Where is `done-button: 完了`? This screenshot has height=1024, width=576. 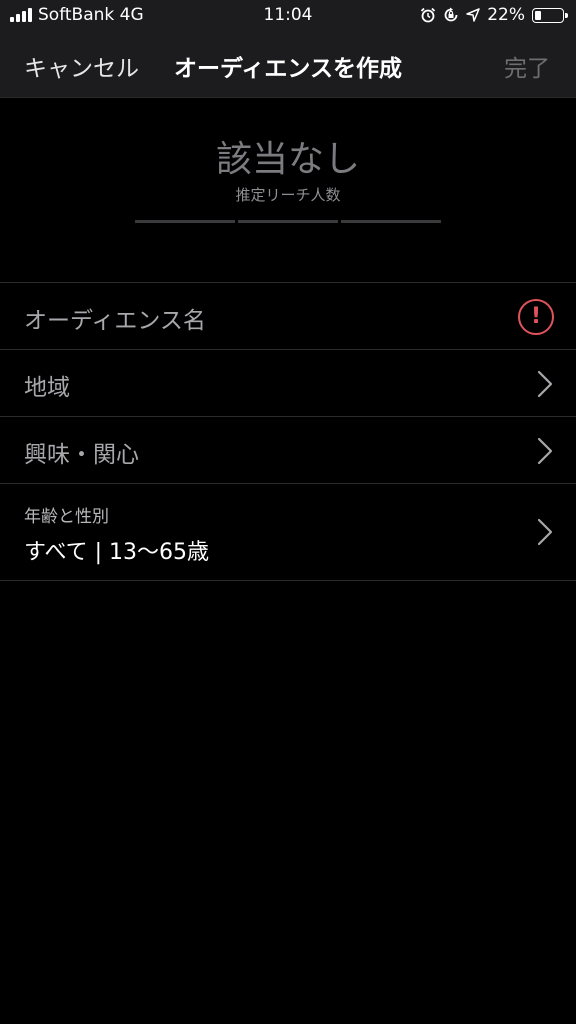 done-button: 完了 is located at coordinates (527, 66).